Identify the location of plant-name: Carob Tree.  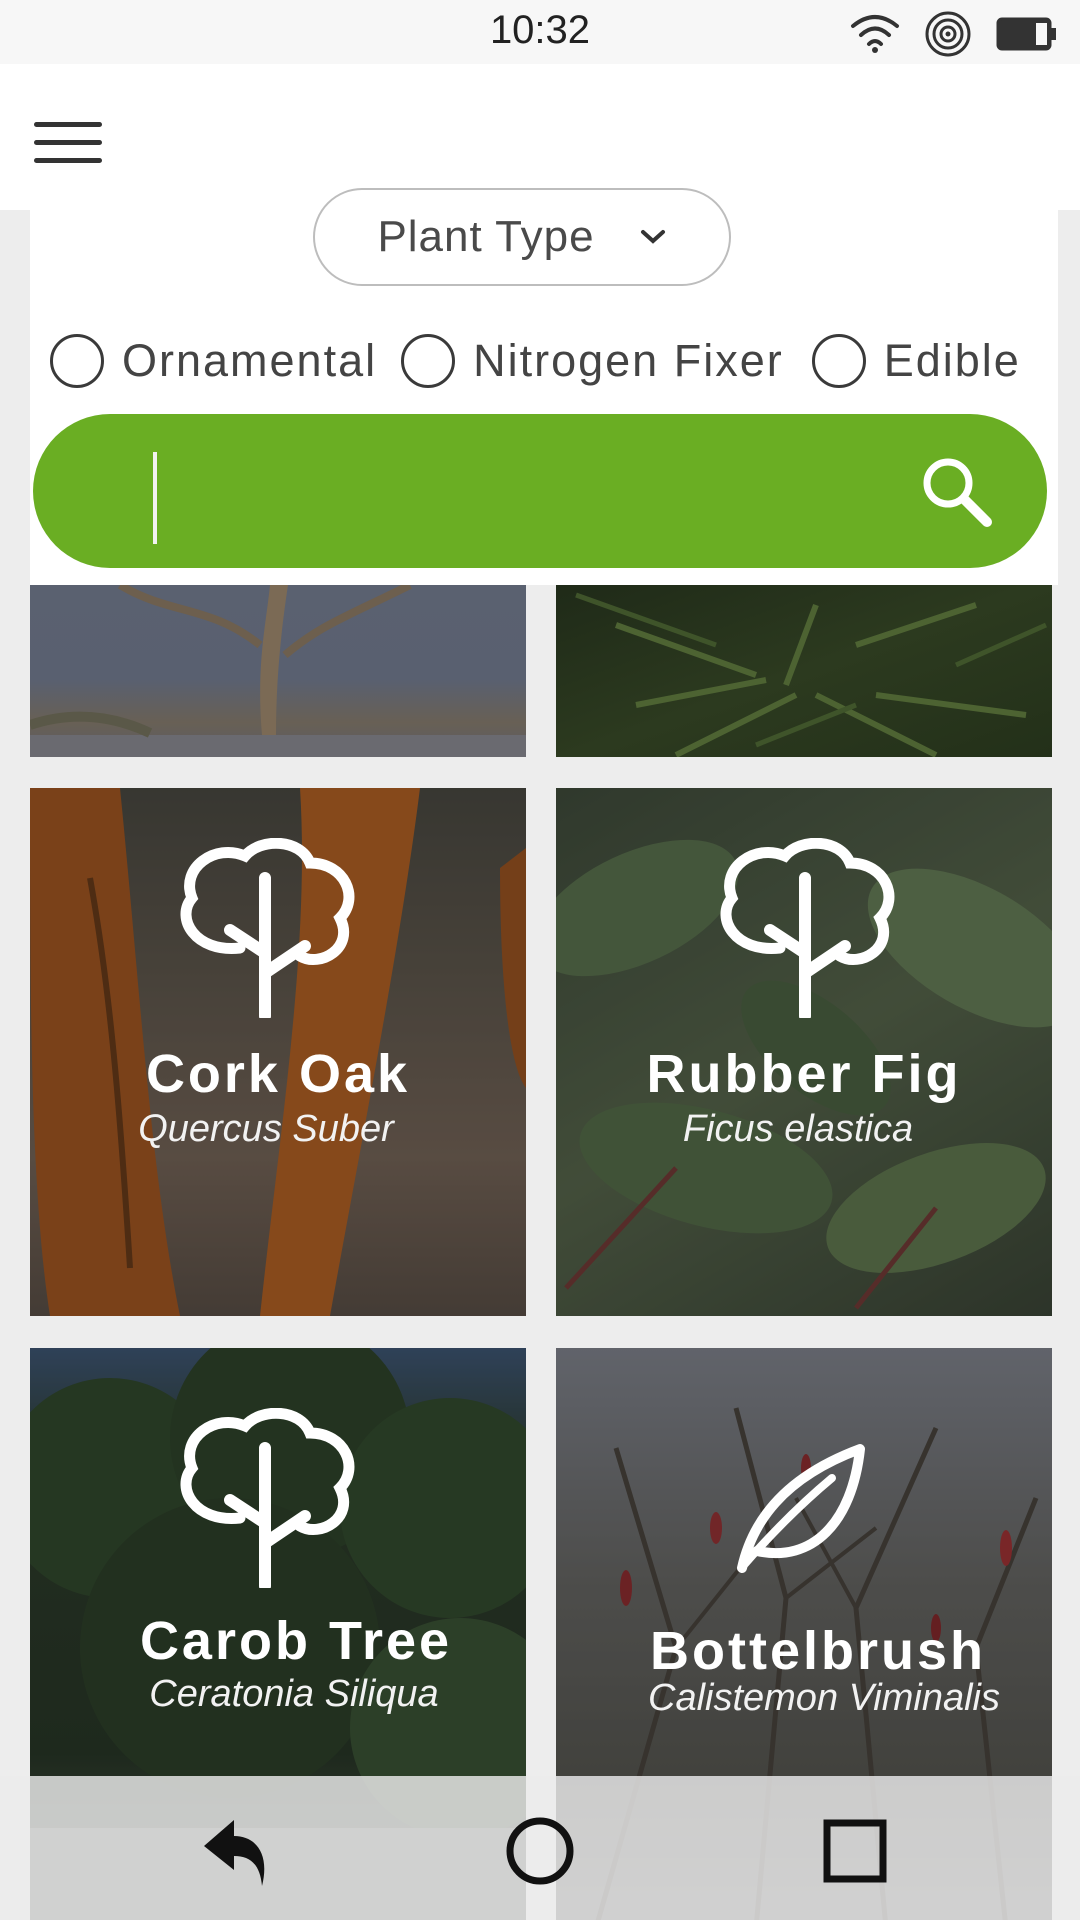
(296, 1641).